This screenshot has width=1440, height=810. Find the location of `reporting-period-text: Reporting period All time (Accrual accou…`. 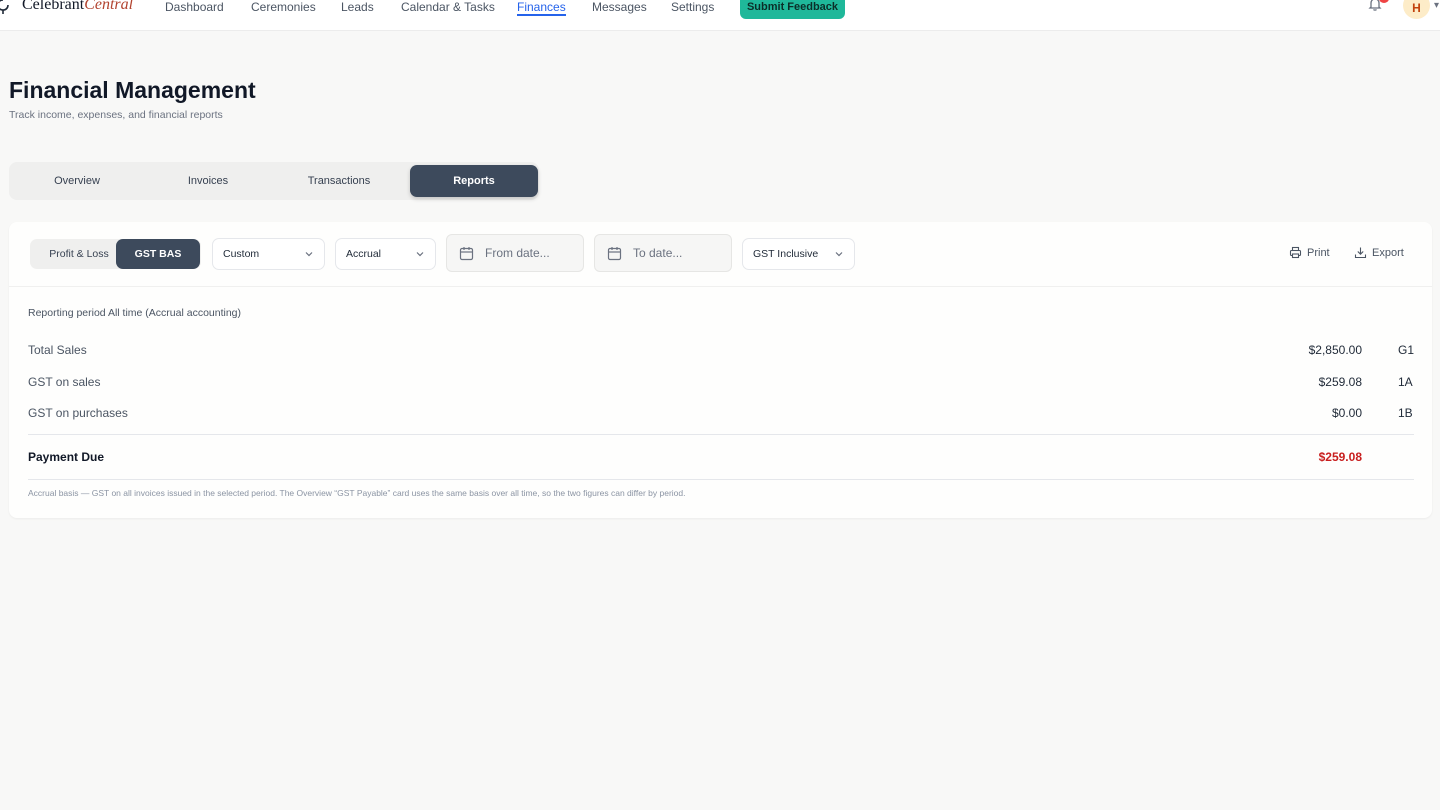

reporting-period-text: Reporting period All time (Accrual accou… is located at coordinates (135, 313).